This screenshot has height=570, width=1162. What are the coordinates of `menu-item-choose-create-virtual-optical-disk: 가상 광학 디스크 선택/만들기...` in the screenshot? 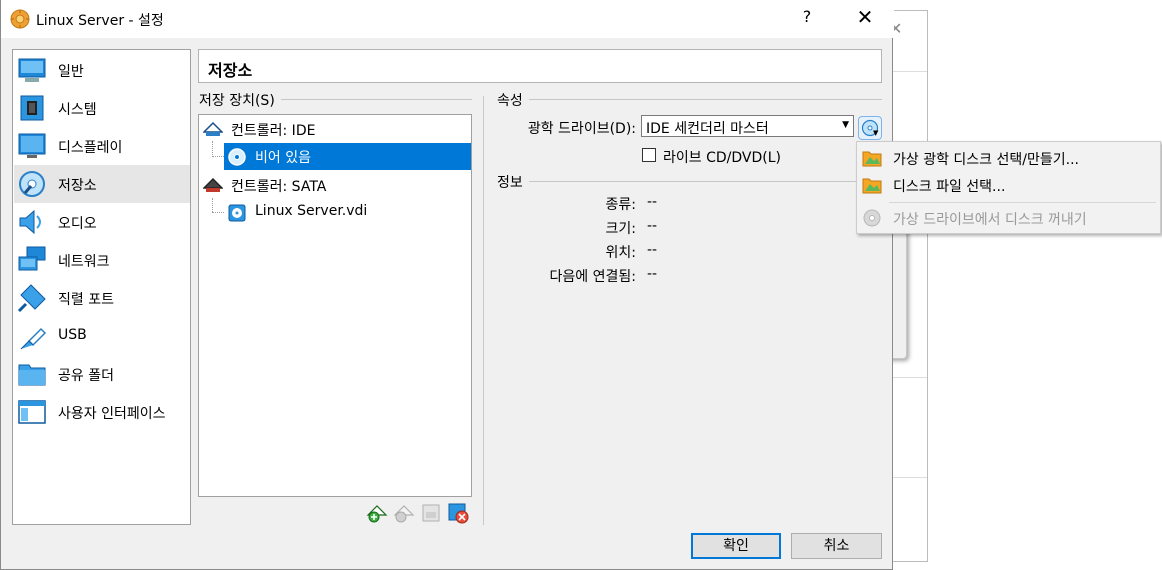 It's located at (1008, 157).